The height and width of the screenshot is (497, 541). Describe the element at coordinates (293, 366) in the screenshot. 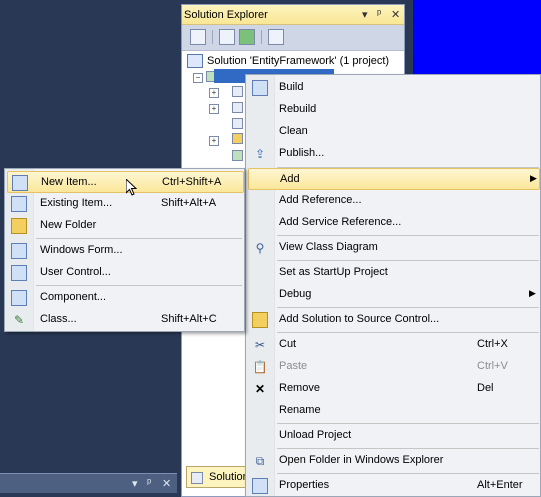

I see `menu-item-label: Paste` at that location.